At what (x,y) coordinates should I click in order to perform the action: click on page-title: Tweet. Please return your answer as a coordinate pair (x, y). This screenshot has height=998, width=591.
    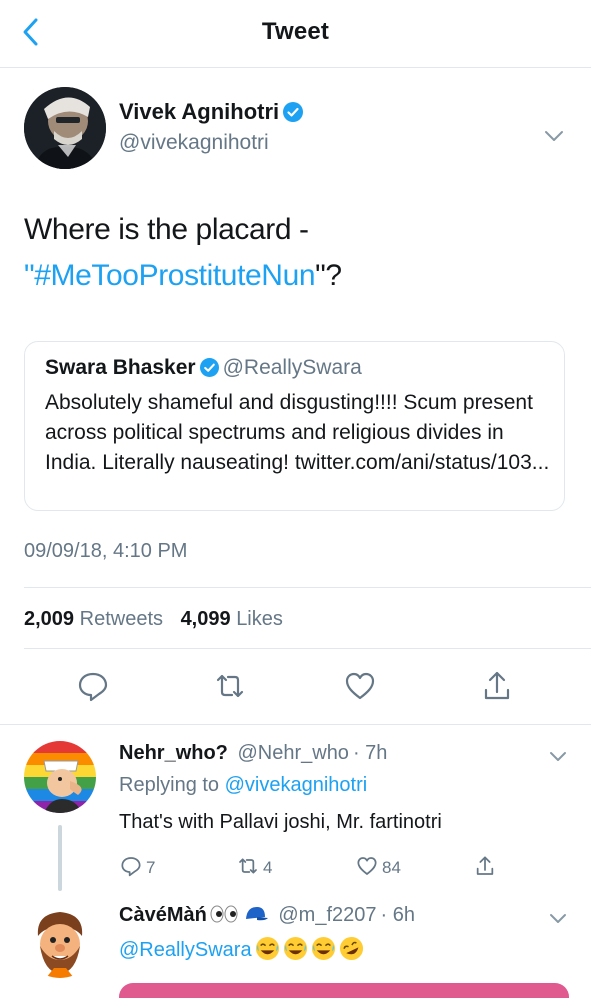
    Looking at the image, I should click on (295, 31).